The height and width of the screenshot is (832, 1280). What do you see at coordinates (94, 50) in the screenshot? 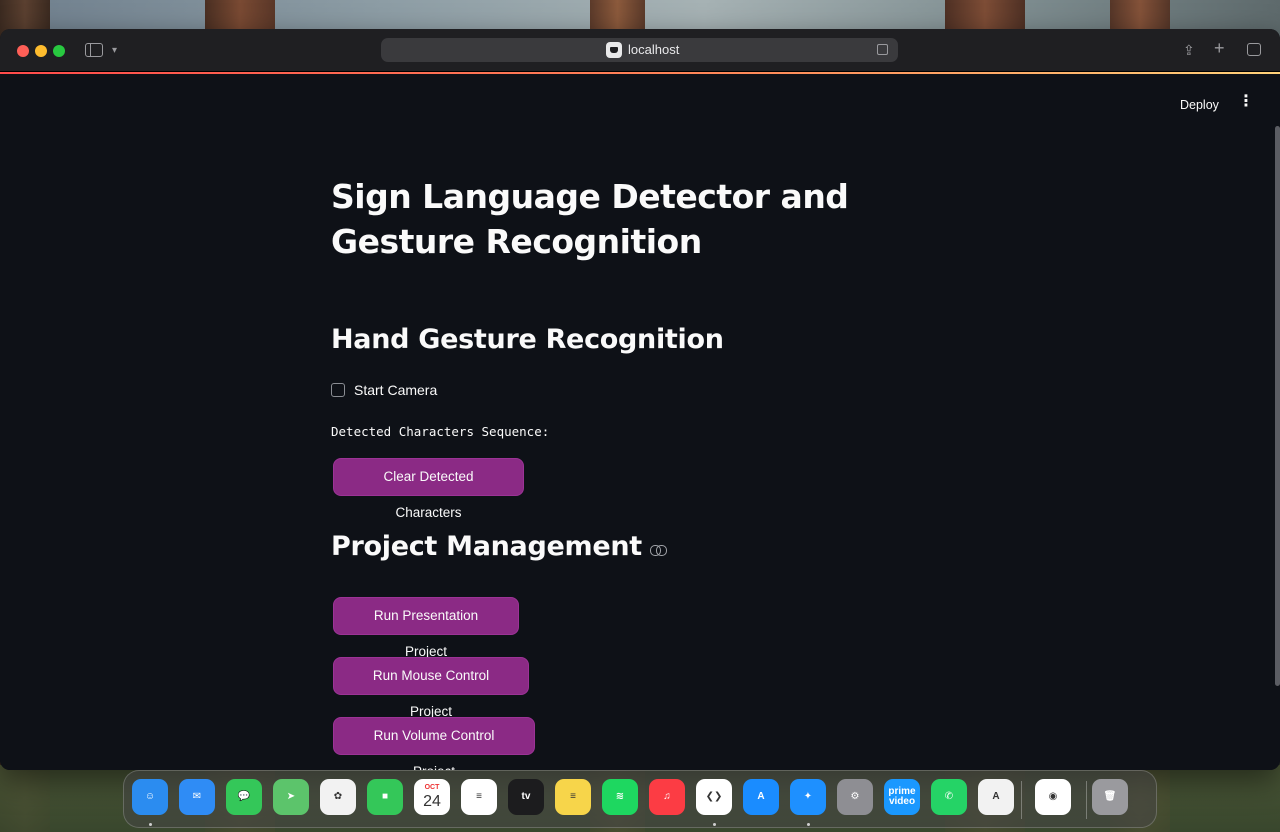
I see `sidebar-toggle-icon` at bounding box center [94, 50].